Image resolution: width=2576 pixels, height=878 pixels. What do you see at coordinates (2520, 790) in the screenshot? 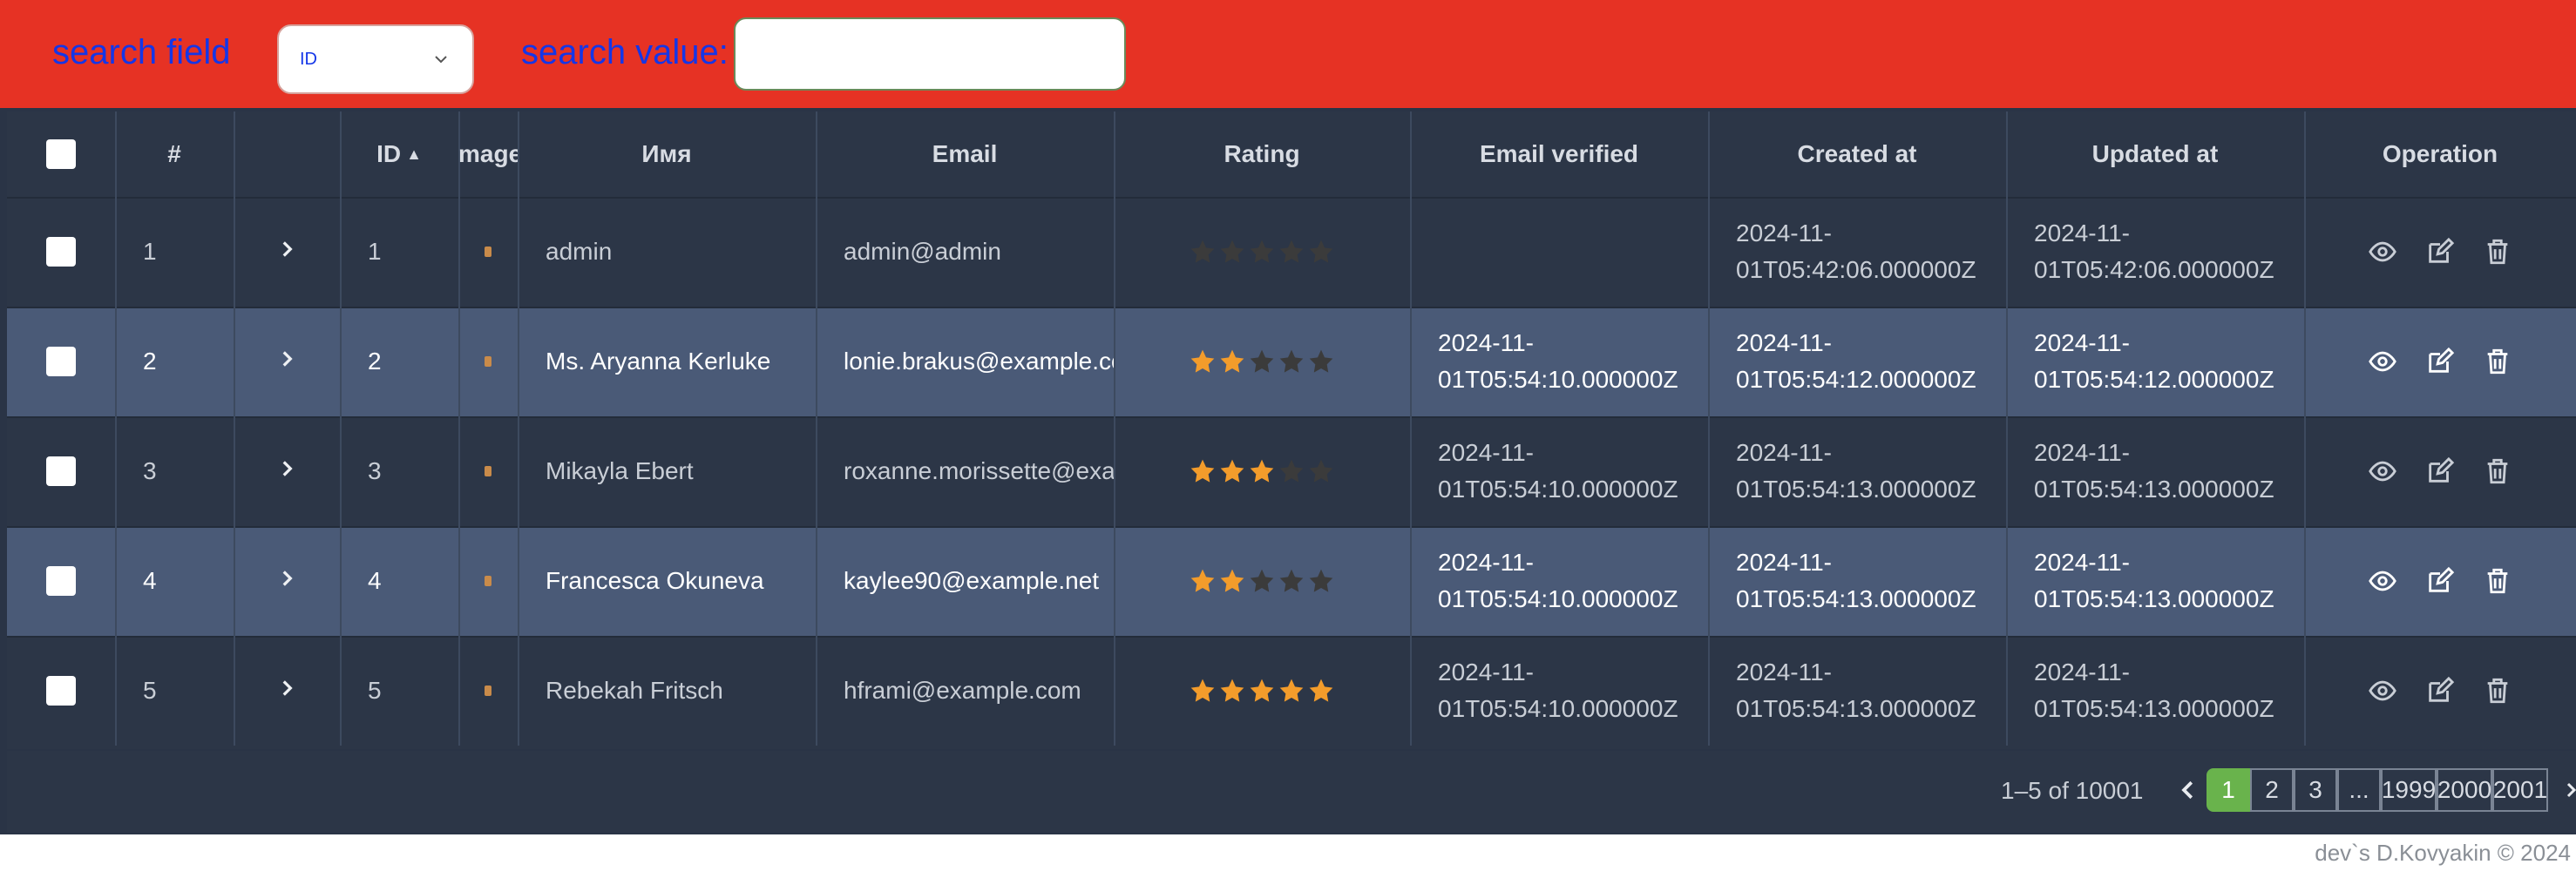
I see `page-button: 2001` at bounding box center [2520, 790].